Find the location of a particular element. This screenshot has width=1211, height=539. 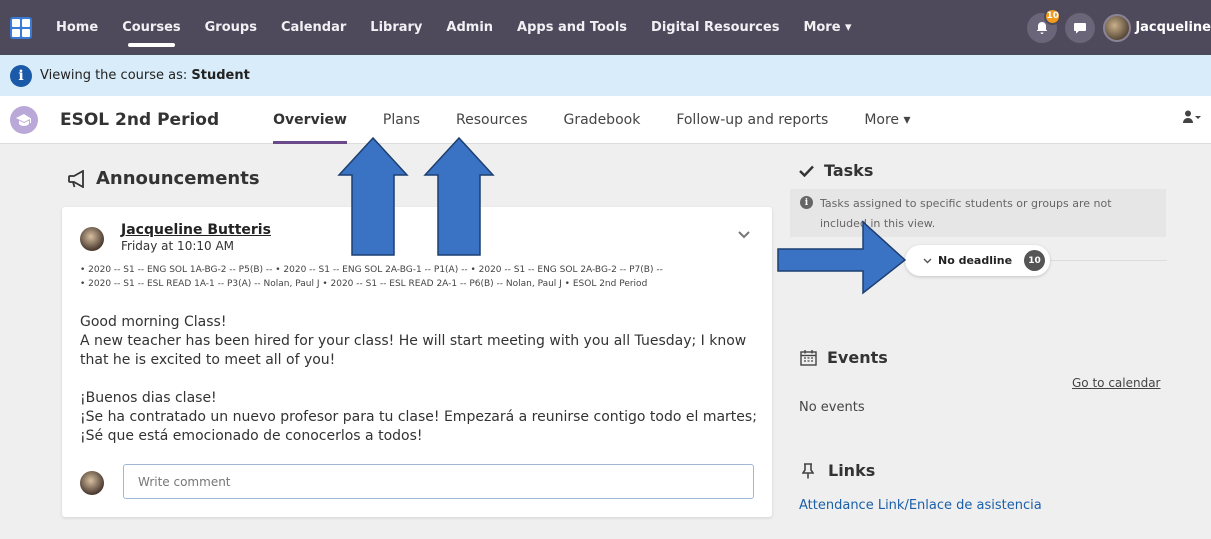

commenter-avatar is located at coordinates (92, 483).